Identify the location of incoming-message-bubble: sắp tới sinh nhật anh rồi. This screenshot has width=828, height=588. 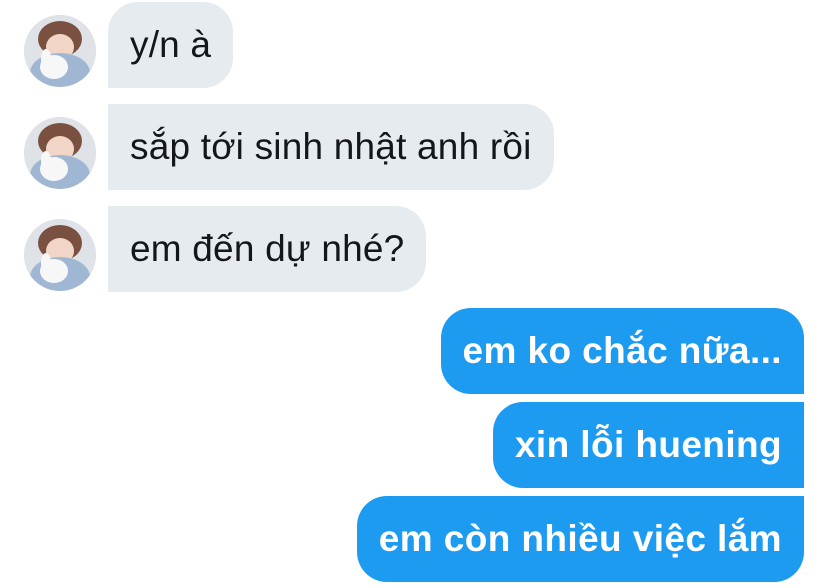
(331, 147).